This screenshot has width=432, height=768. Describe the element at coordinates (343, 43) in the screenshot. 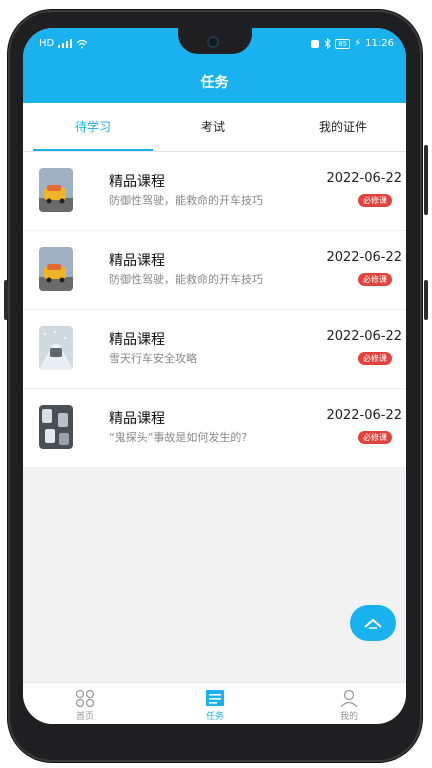

I see `battery-icon: 85` at that location.